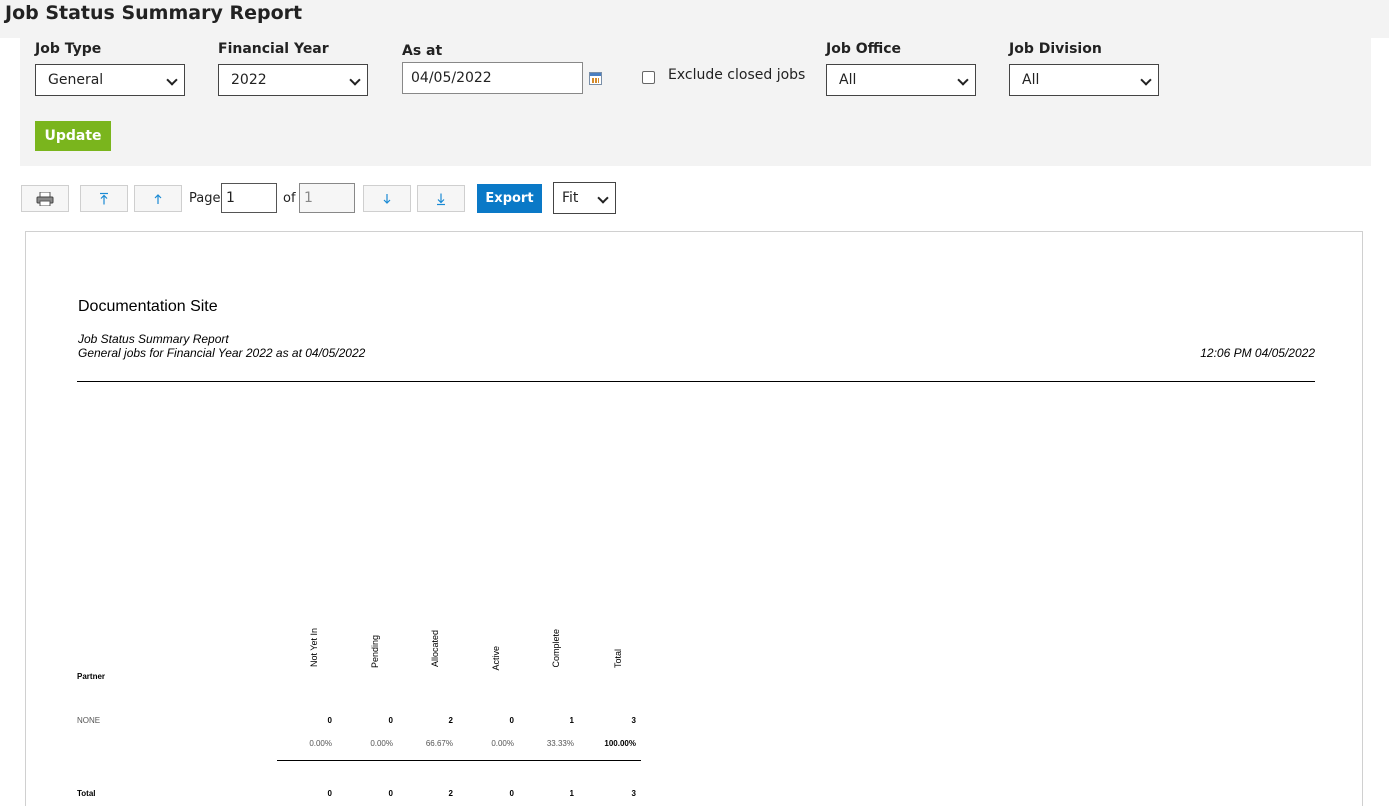 This screenshot has height=806, width=1389. Describe the element at coordinates (73, 136) in the screenshot. I see `update-button: Update` at that location.